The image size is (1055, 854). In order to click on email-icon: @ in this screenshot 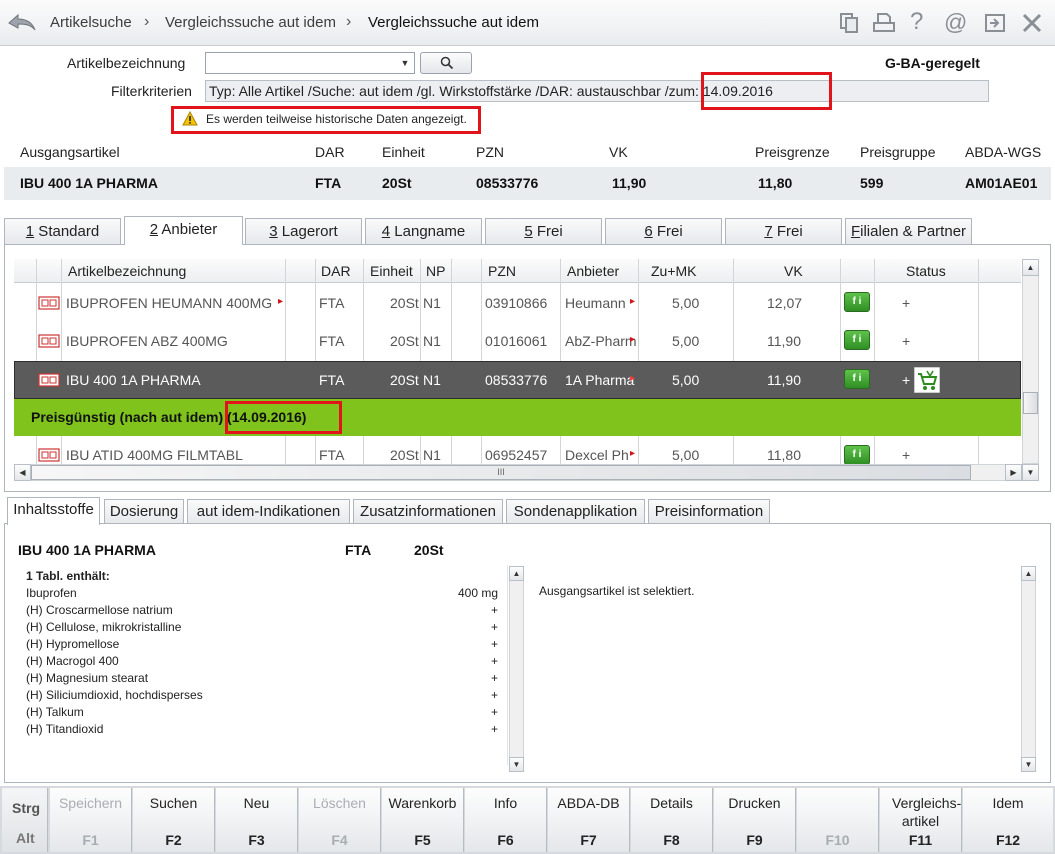, I will do `click(957, 23)`.